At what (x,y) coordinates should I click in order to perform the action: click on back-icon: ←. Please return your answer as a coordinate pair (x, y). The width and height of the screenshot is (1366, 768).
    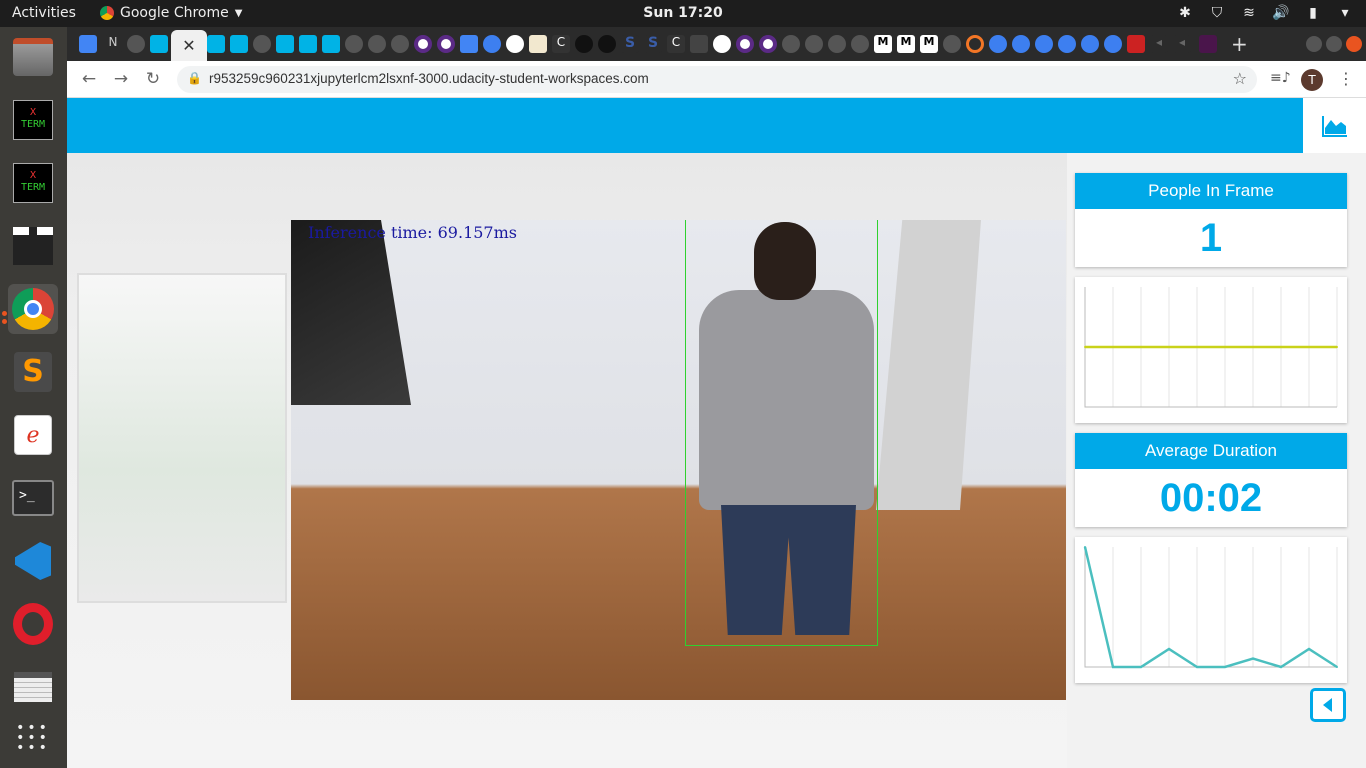
    Looking at the image, I should click on (89, 79).